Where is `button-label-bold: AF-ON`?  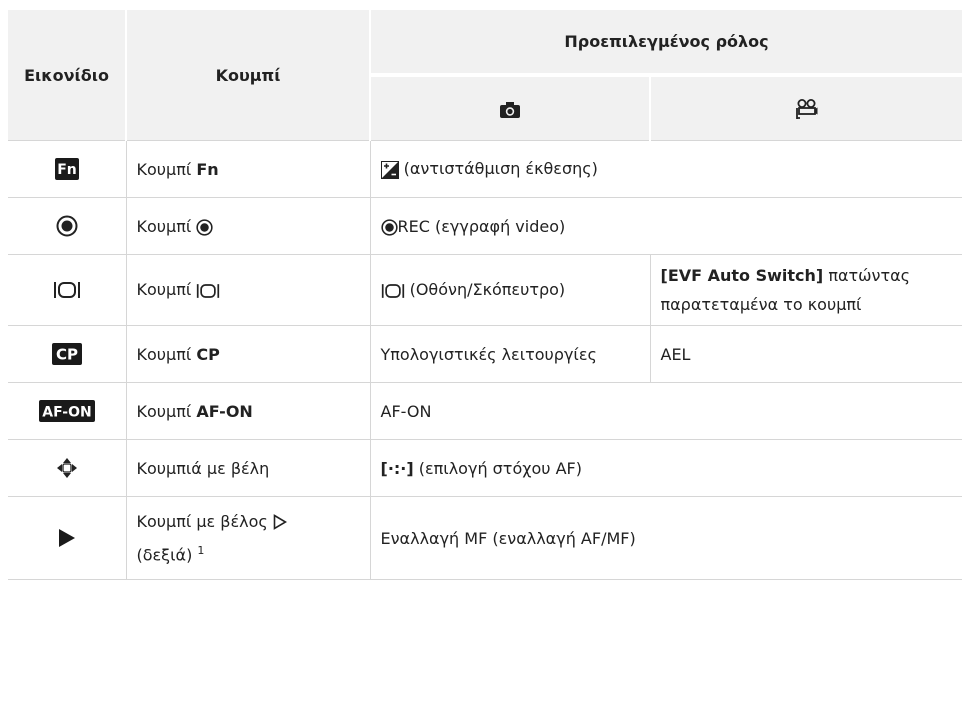 button-label-bold: AF-ON is located at coordinates (224, 411).